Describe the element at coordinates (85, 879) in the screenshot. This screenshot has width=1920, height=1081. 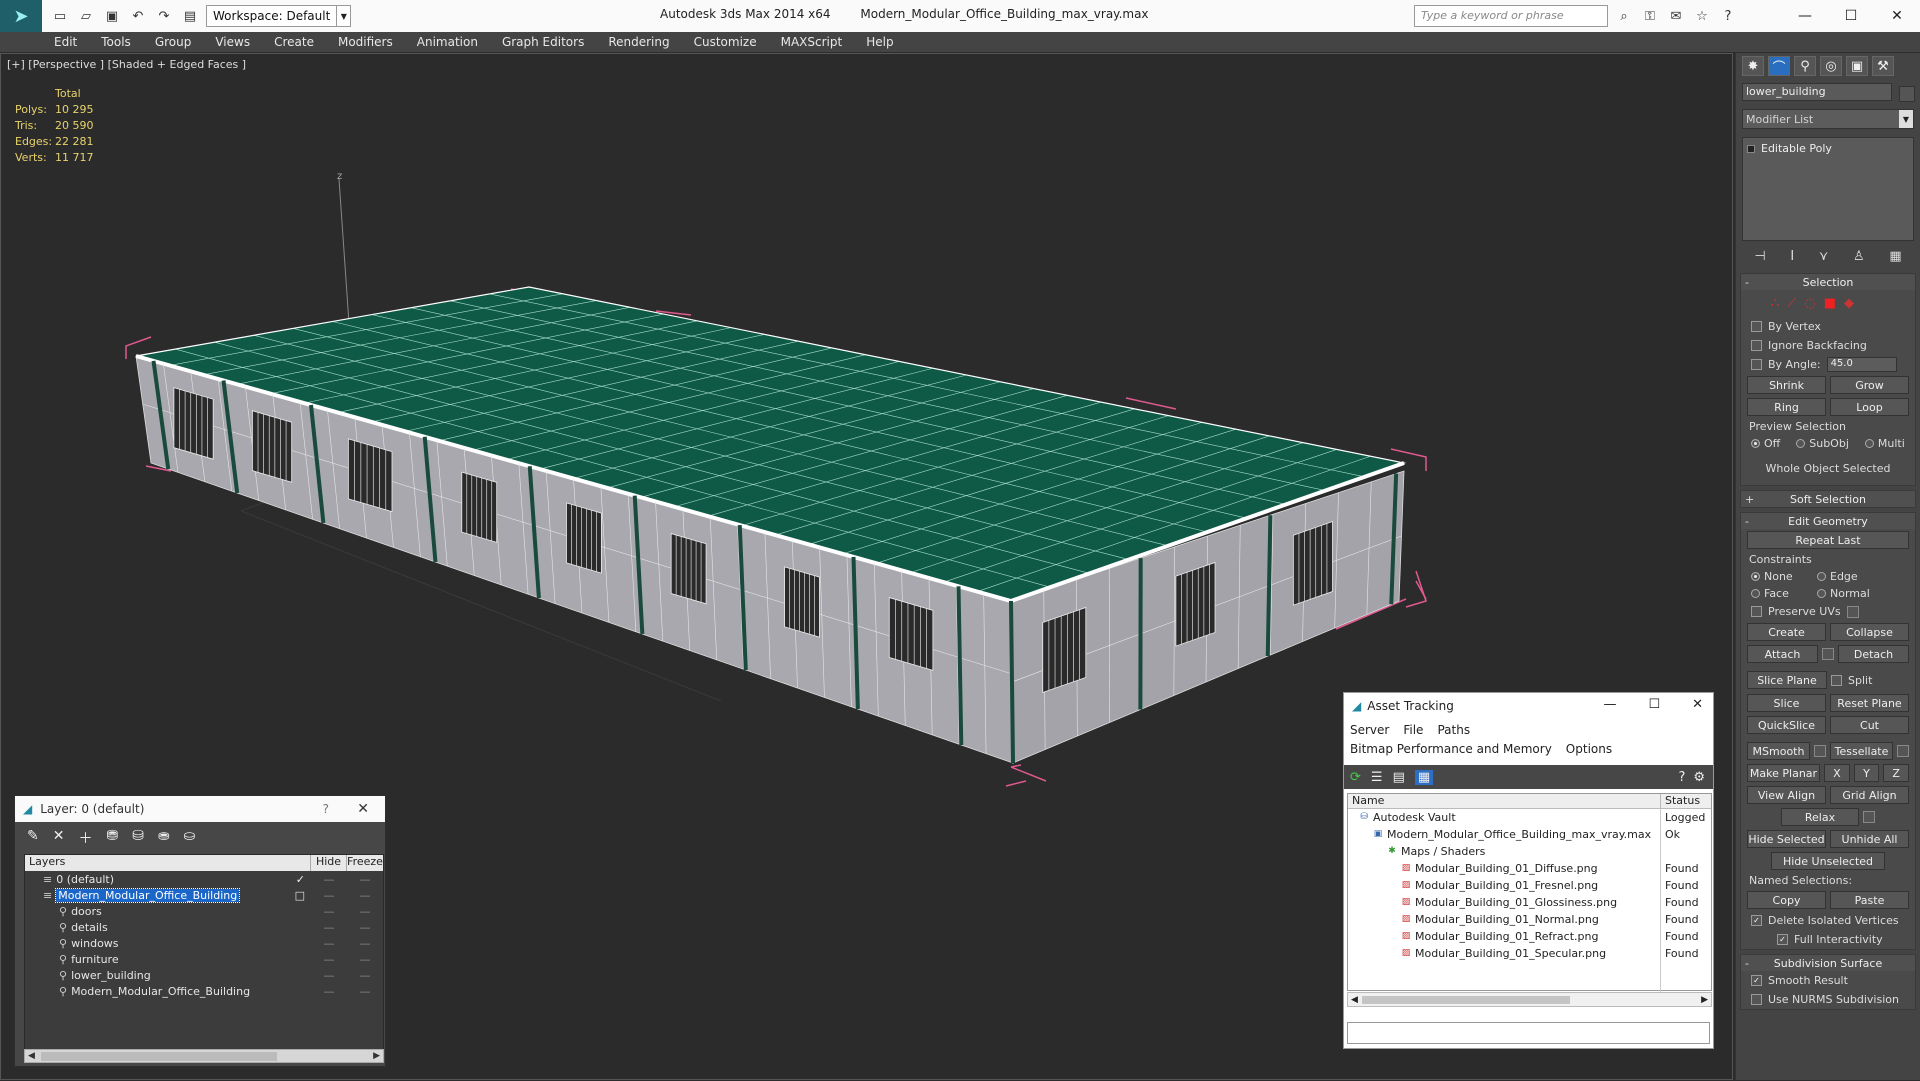
I see `layer-name: 0 (default)` at that location.